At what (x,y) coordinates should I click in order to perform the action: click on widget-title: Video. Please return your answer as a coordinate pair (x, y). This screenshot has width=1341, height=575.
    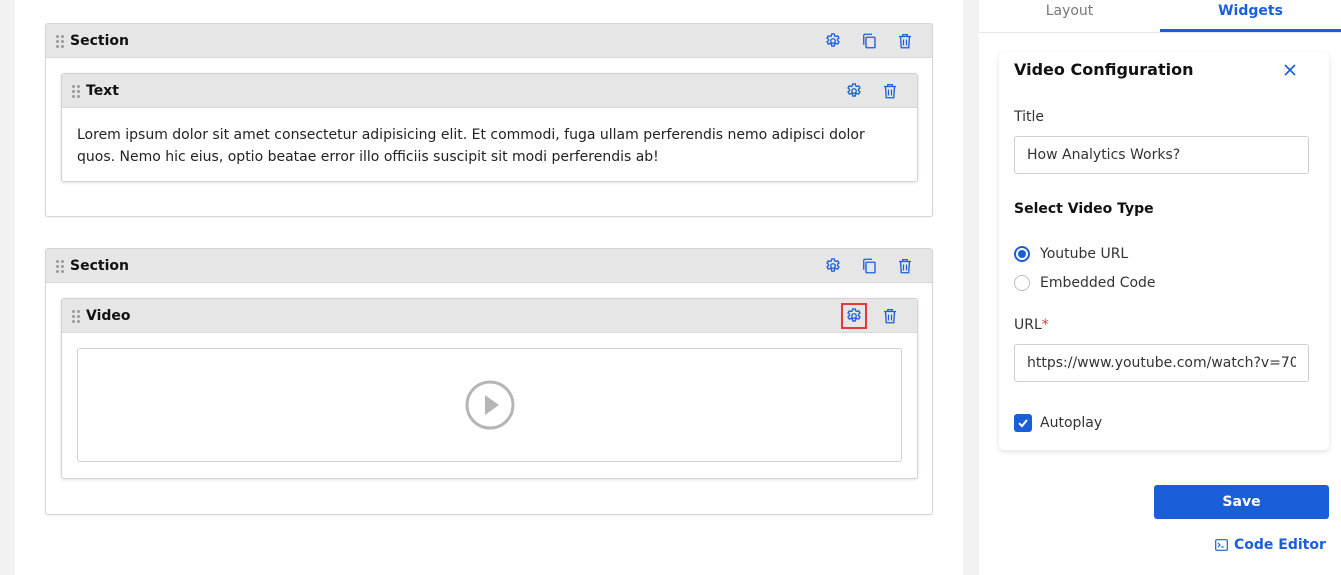
    Looking at the image, I should click on (108, 315).